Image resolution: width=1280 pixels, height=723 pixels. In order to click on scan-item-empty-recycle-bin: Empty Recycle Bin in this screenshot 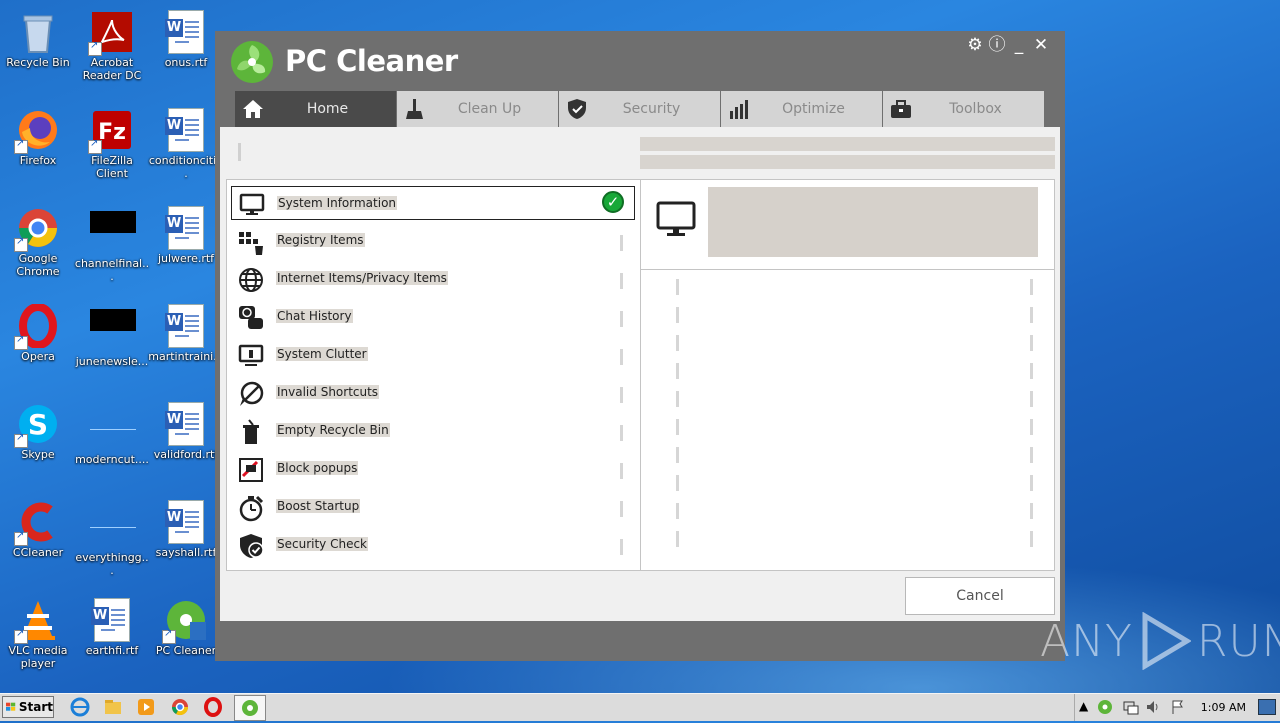, I will do `click(433, 431)`.